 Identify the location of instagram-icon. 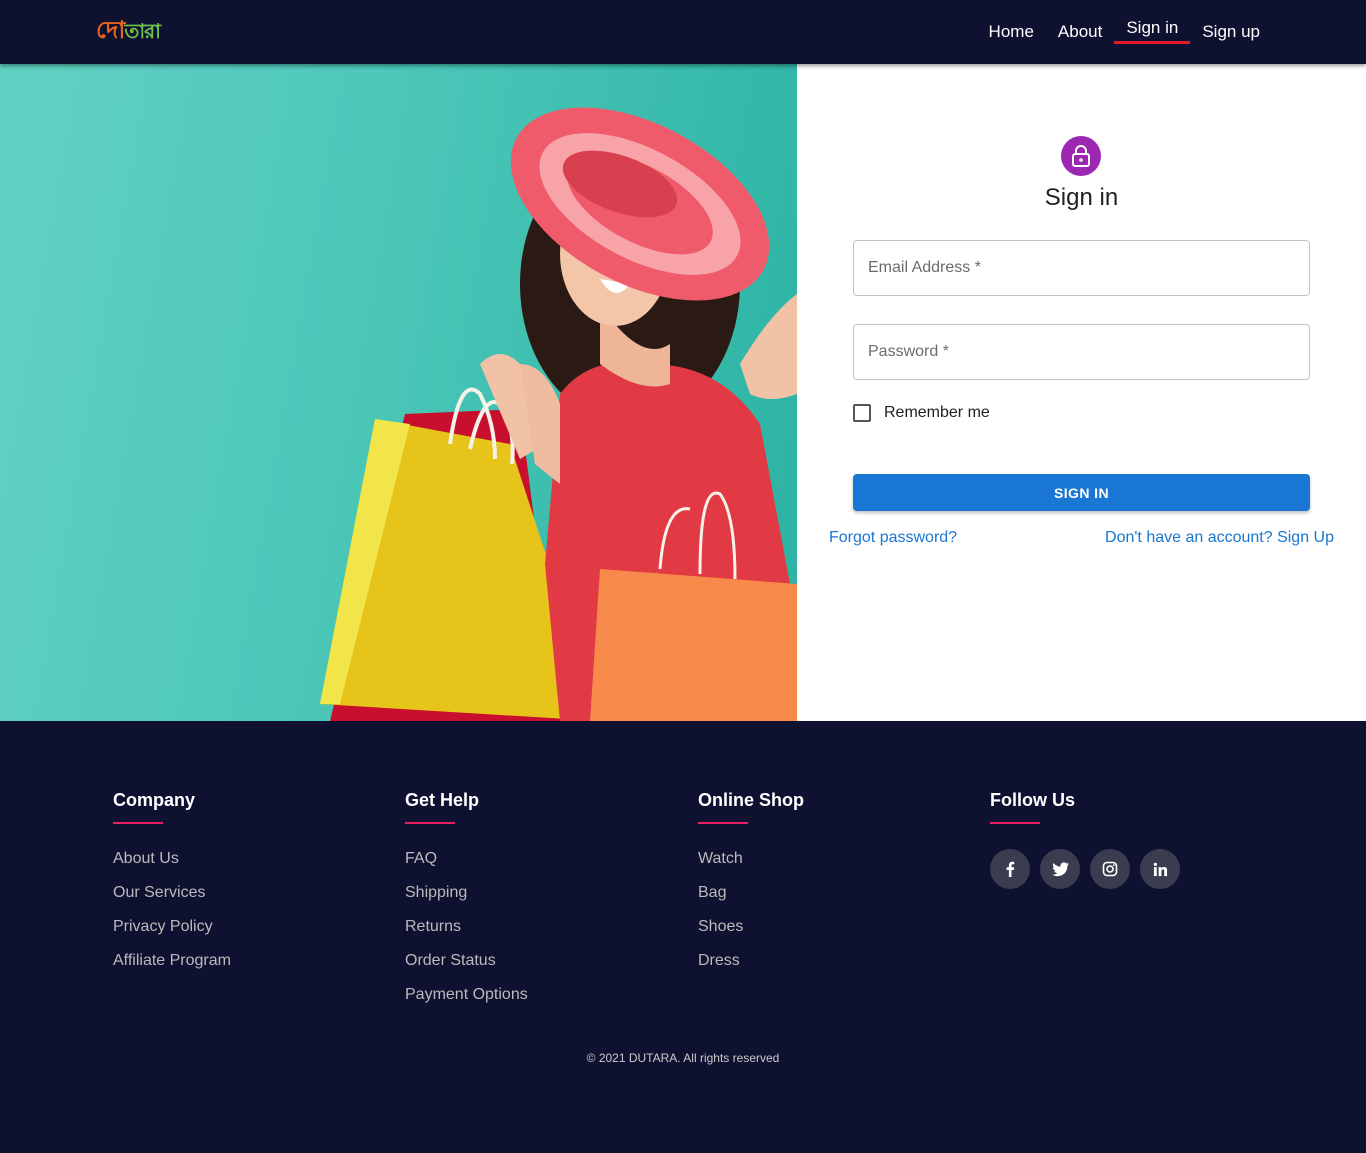
(1110, 869).